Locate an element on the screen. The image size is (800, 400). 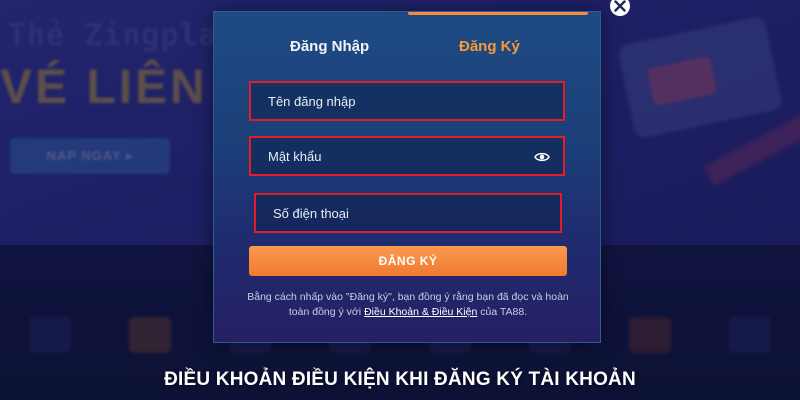
username-input is located at coordinates (407, 101).